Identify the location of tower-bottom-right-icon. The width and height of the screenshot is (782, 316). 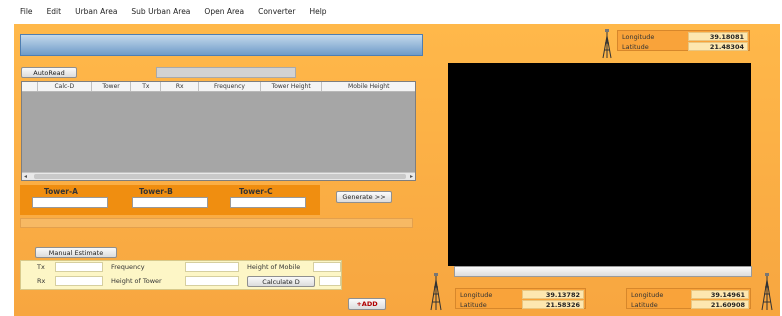
(767, 292).